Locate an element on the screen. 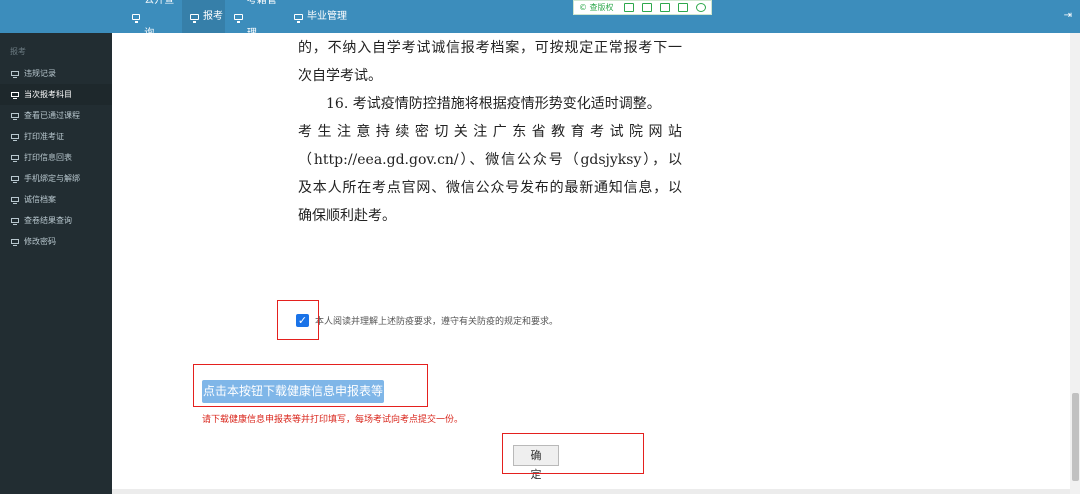 This screenshot has height=494, width=1080. sidebar-item-print-admission-ticket: 打印准考证 is located at coordinates (56, 136).